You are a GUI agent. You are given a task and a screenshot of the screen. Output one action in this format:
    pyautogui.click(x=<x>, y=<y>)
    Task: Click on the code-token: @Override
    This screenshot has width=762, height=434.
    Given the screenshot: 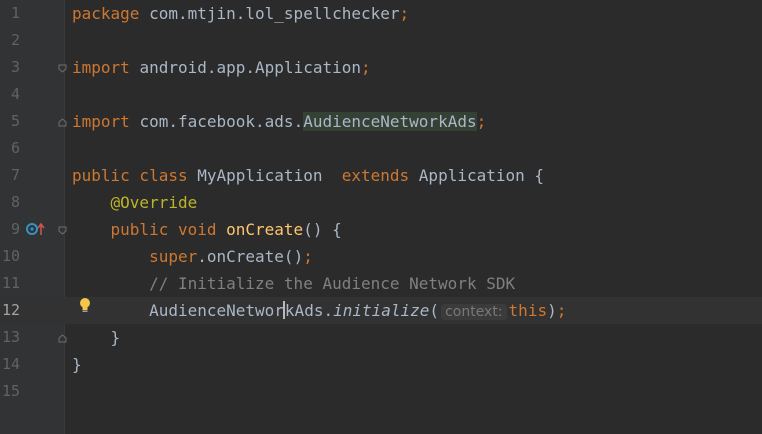 What is the action you would take?
    pyautogui.click(x=154, y=202)
    